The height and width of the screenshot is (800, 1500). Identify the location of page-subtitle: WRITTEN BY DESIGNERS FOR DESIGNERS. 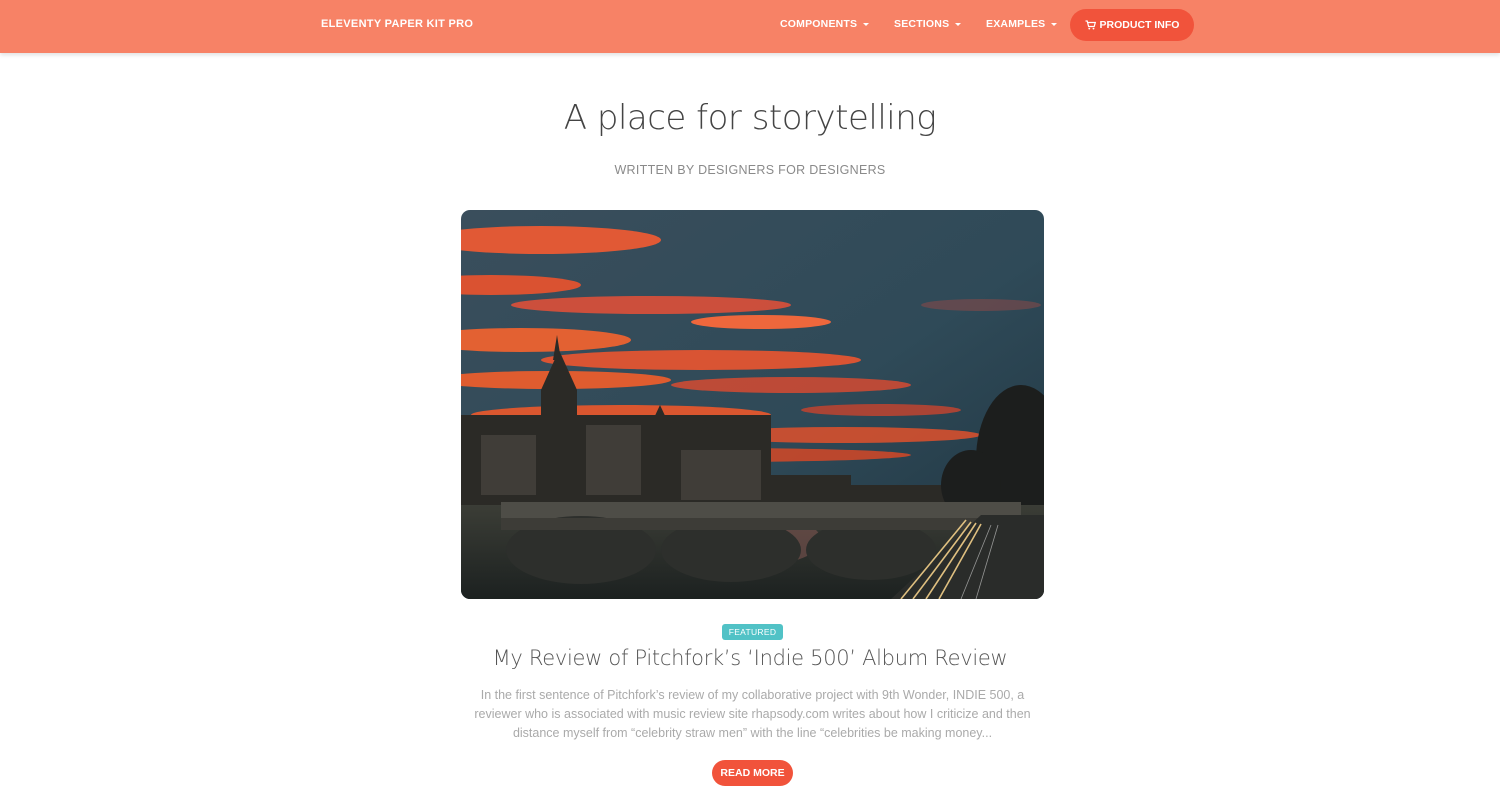
(750, 170).